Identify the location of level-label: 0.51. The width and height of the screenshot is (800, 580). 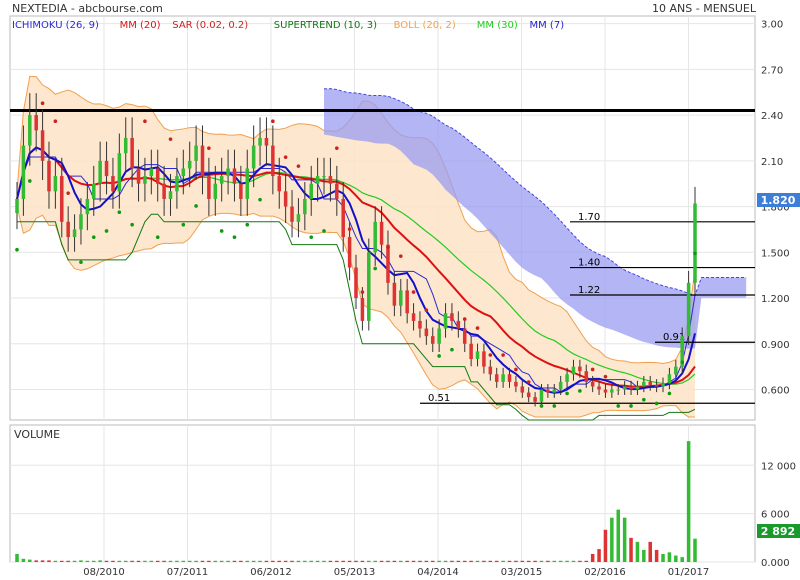
(439, 398).